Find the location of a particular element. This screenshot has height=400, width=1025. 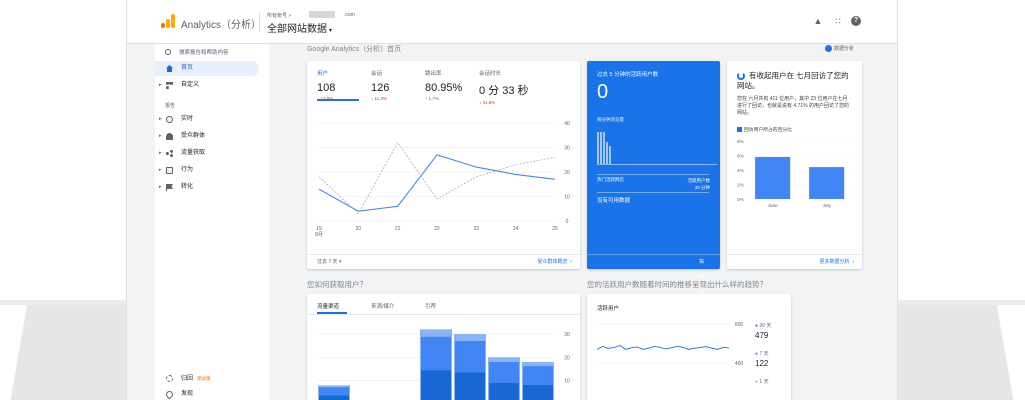

background-shadow-right is located at coordinates (961, 352).